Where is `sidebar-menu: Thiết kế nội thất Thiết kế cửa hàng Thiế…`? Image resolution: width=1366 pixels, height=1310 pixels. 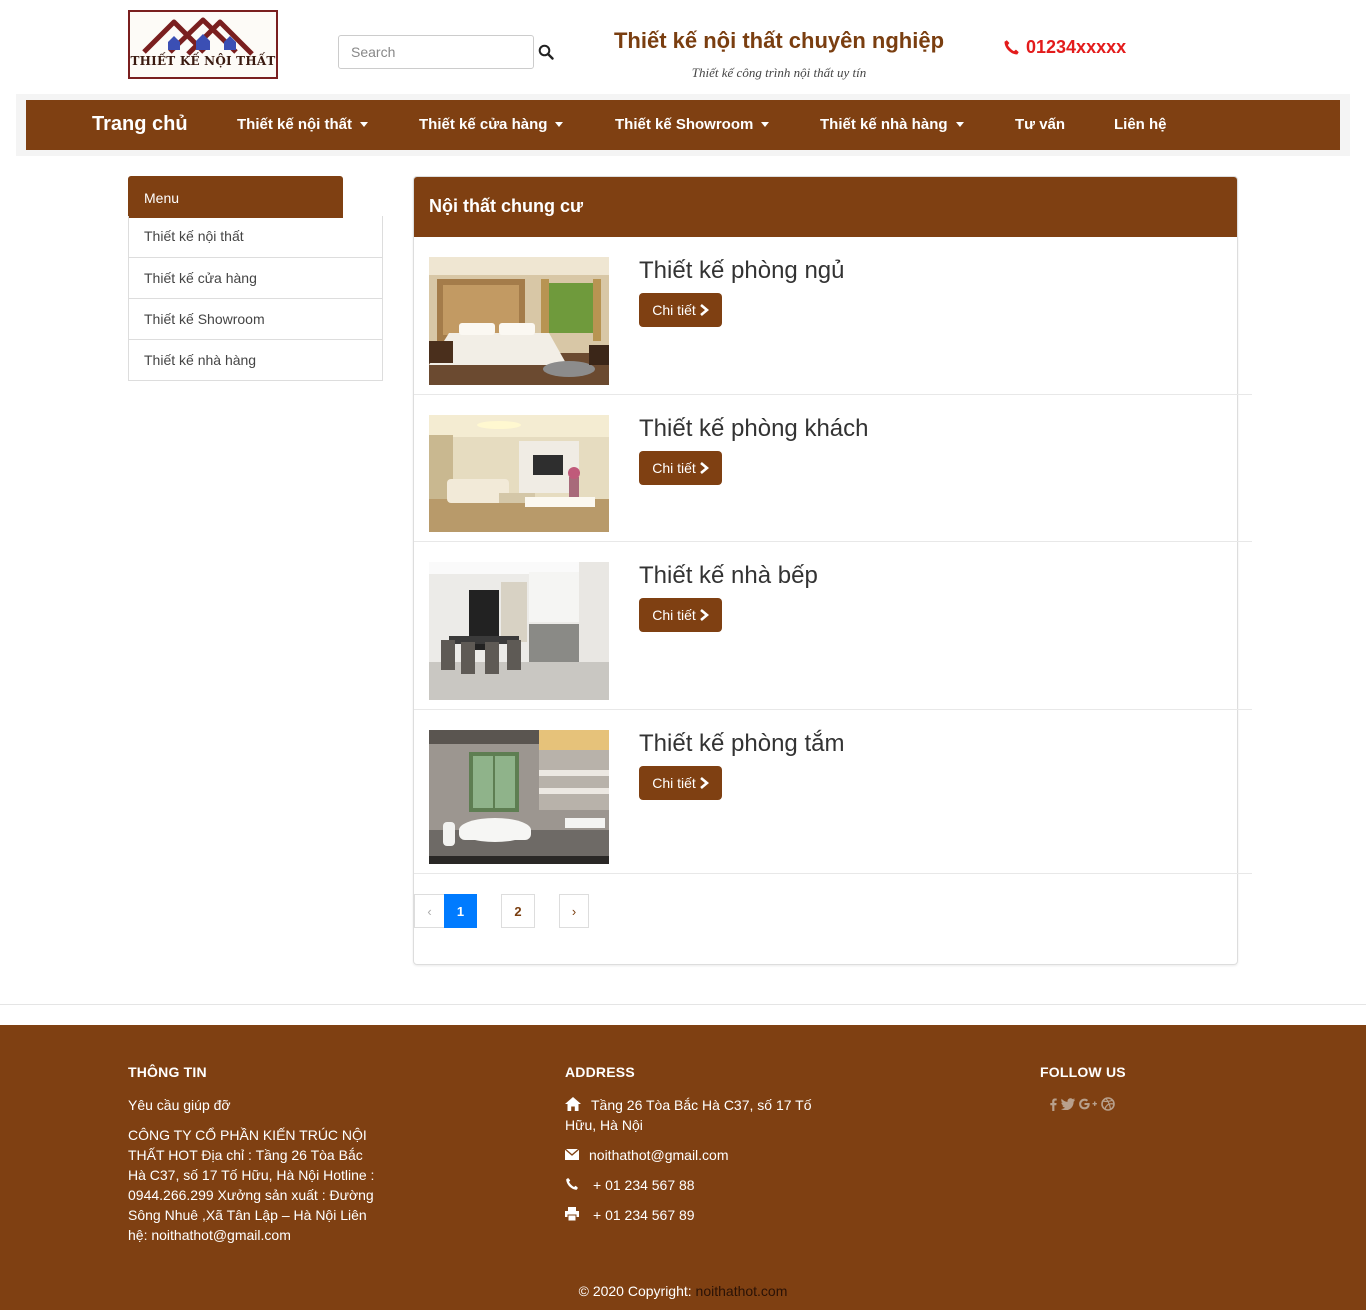
sidebar-menu: Thiết kế nội thất Thiết kế cửa hàng Thiế… is located at coordinates (255, 298).